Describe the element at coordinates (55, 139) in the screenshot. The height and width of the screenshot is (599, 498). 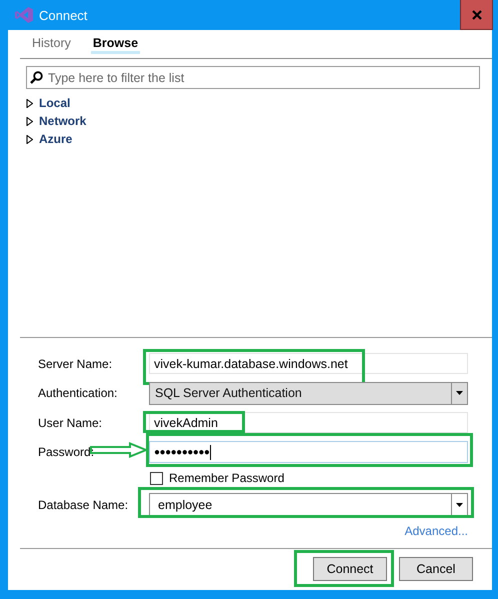
I see `tree-item: Azure` at that location.